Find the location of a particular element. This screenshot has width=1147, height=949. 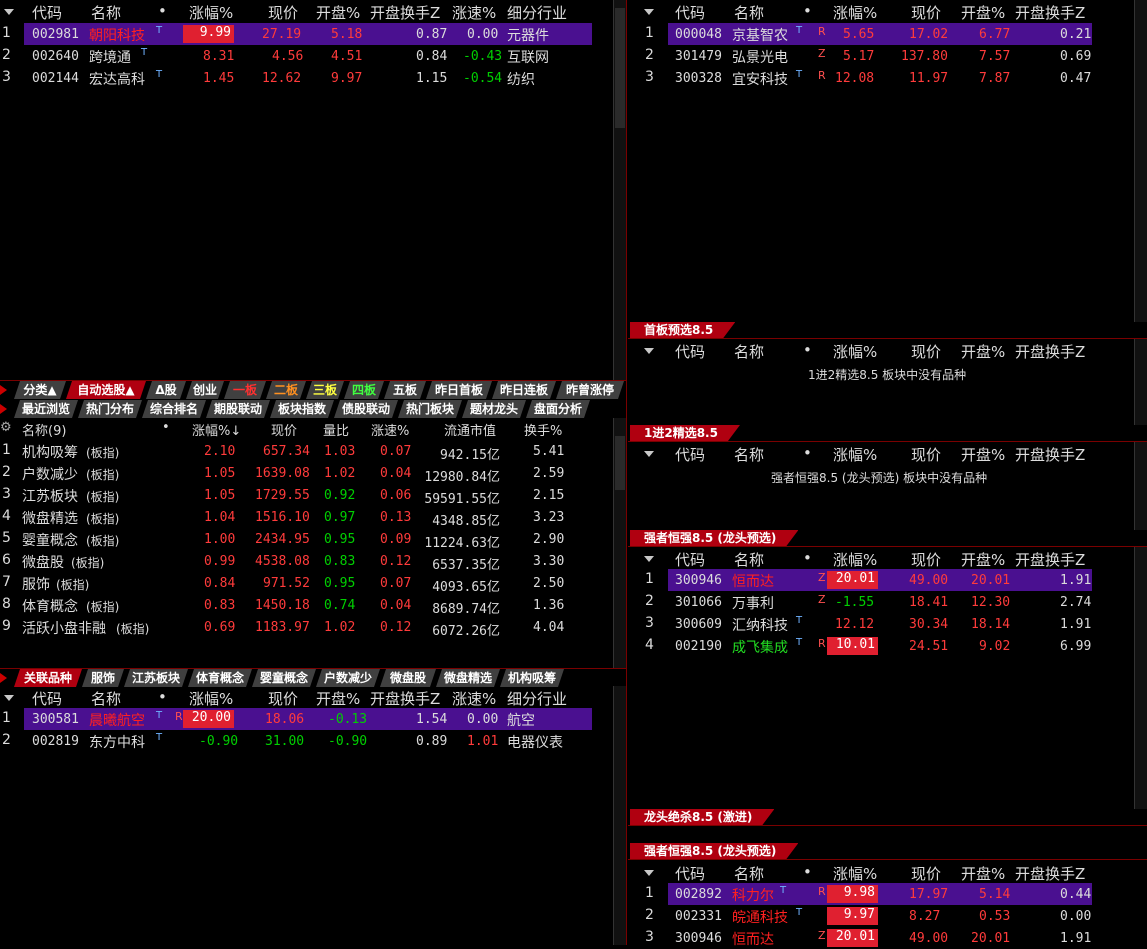

col-name: 名称 is located at coordinates (106, 12).